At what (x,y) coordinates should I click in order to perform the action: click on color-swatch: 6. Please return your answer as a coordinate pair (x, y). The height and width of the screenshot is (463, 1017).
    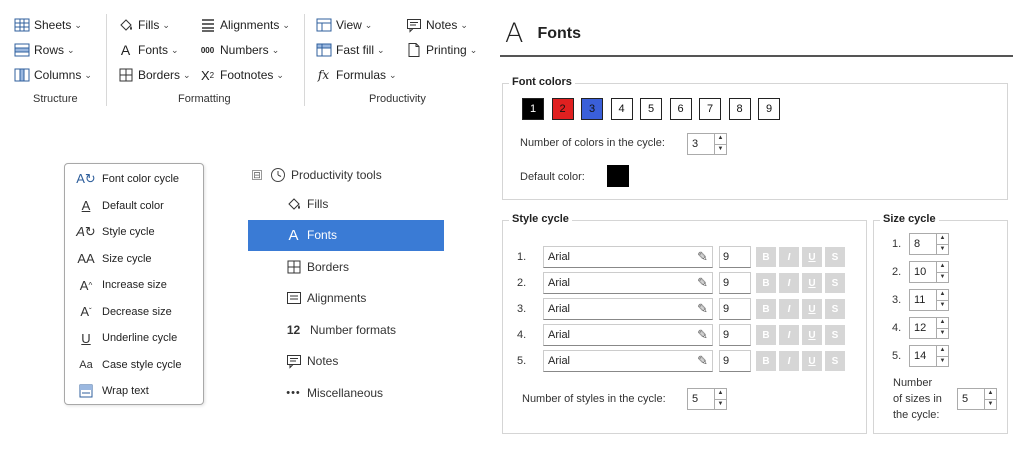
    Looking at the image, I should click on (680, 109).